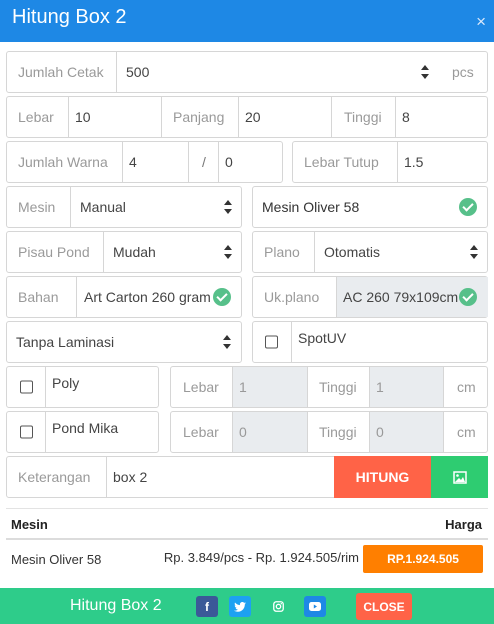  I want to click on results-divider, so click(247, 508).